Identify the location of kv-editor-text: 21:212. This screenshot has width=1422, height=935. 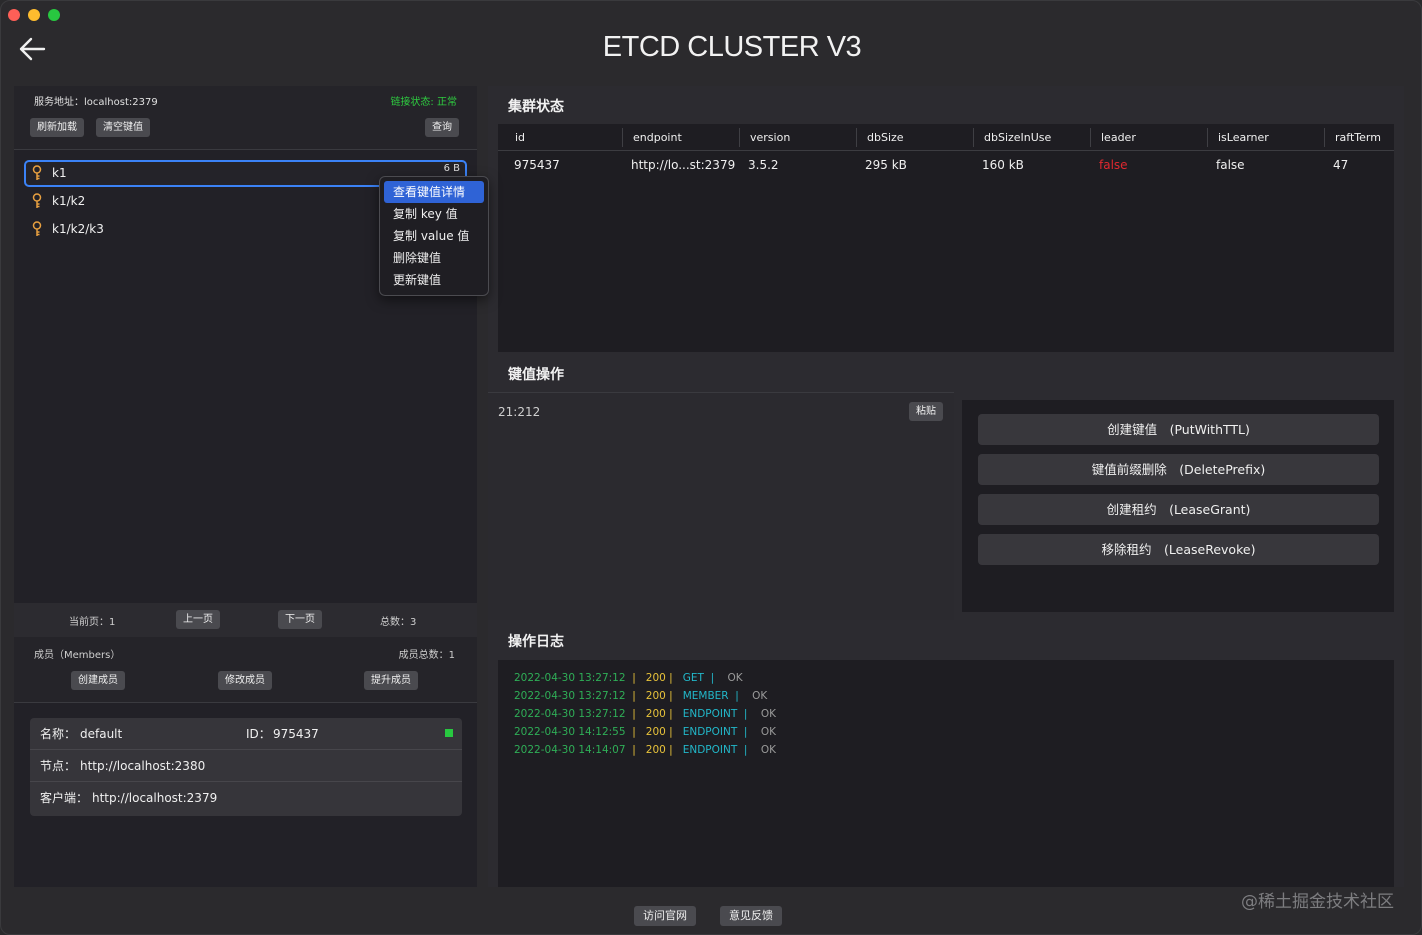
(519, 412).